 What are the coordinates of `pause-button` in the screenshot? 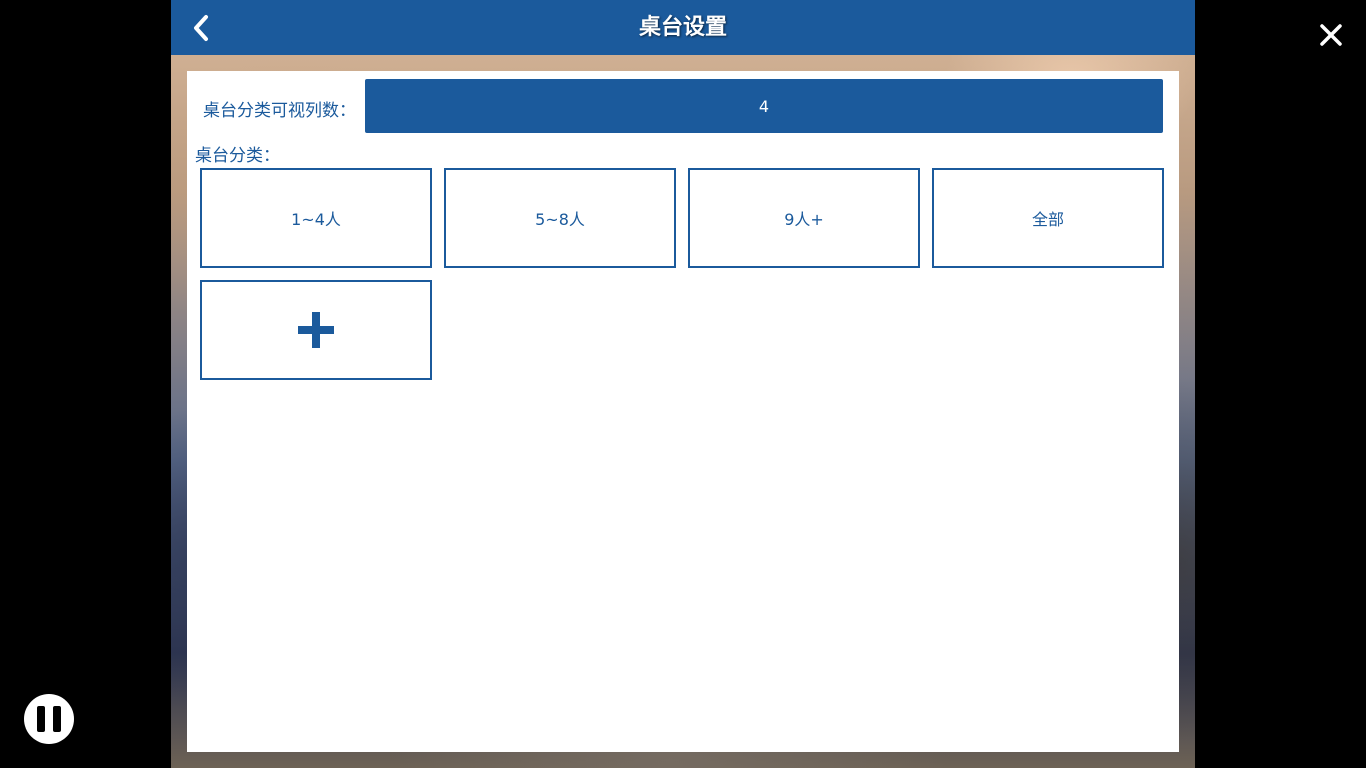 It's located at (49, 719).